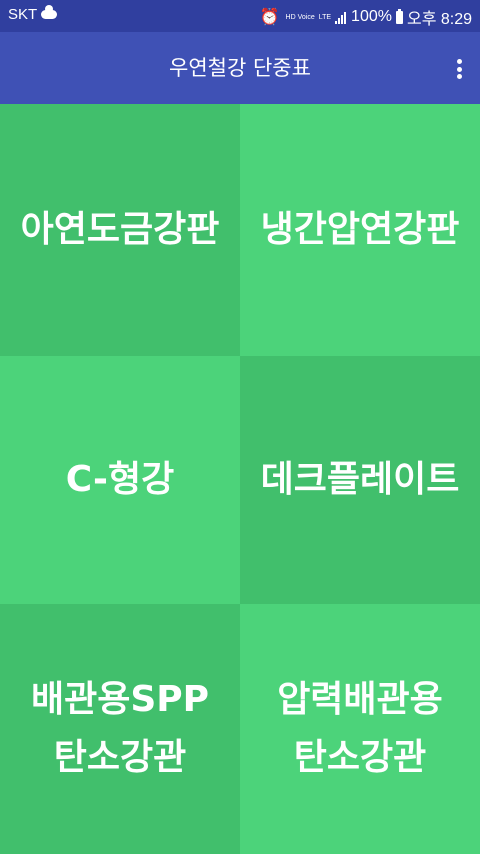 The width and height of the screenshot is (480, 854). Describe the element at coordinates (439, 19) in the screenshot. I see `status-time: 오후 8:29` at that location.